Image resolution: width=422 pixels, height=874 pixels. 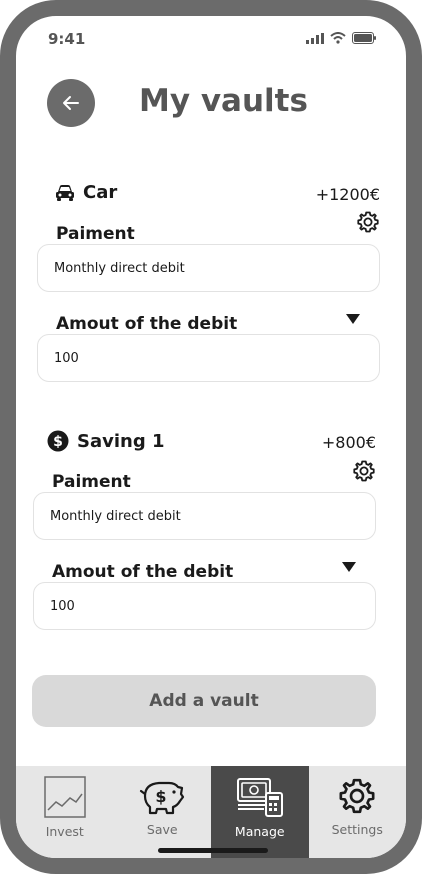 I want to click on wifi-icon, so click(x=338, y=38).